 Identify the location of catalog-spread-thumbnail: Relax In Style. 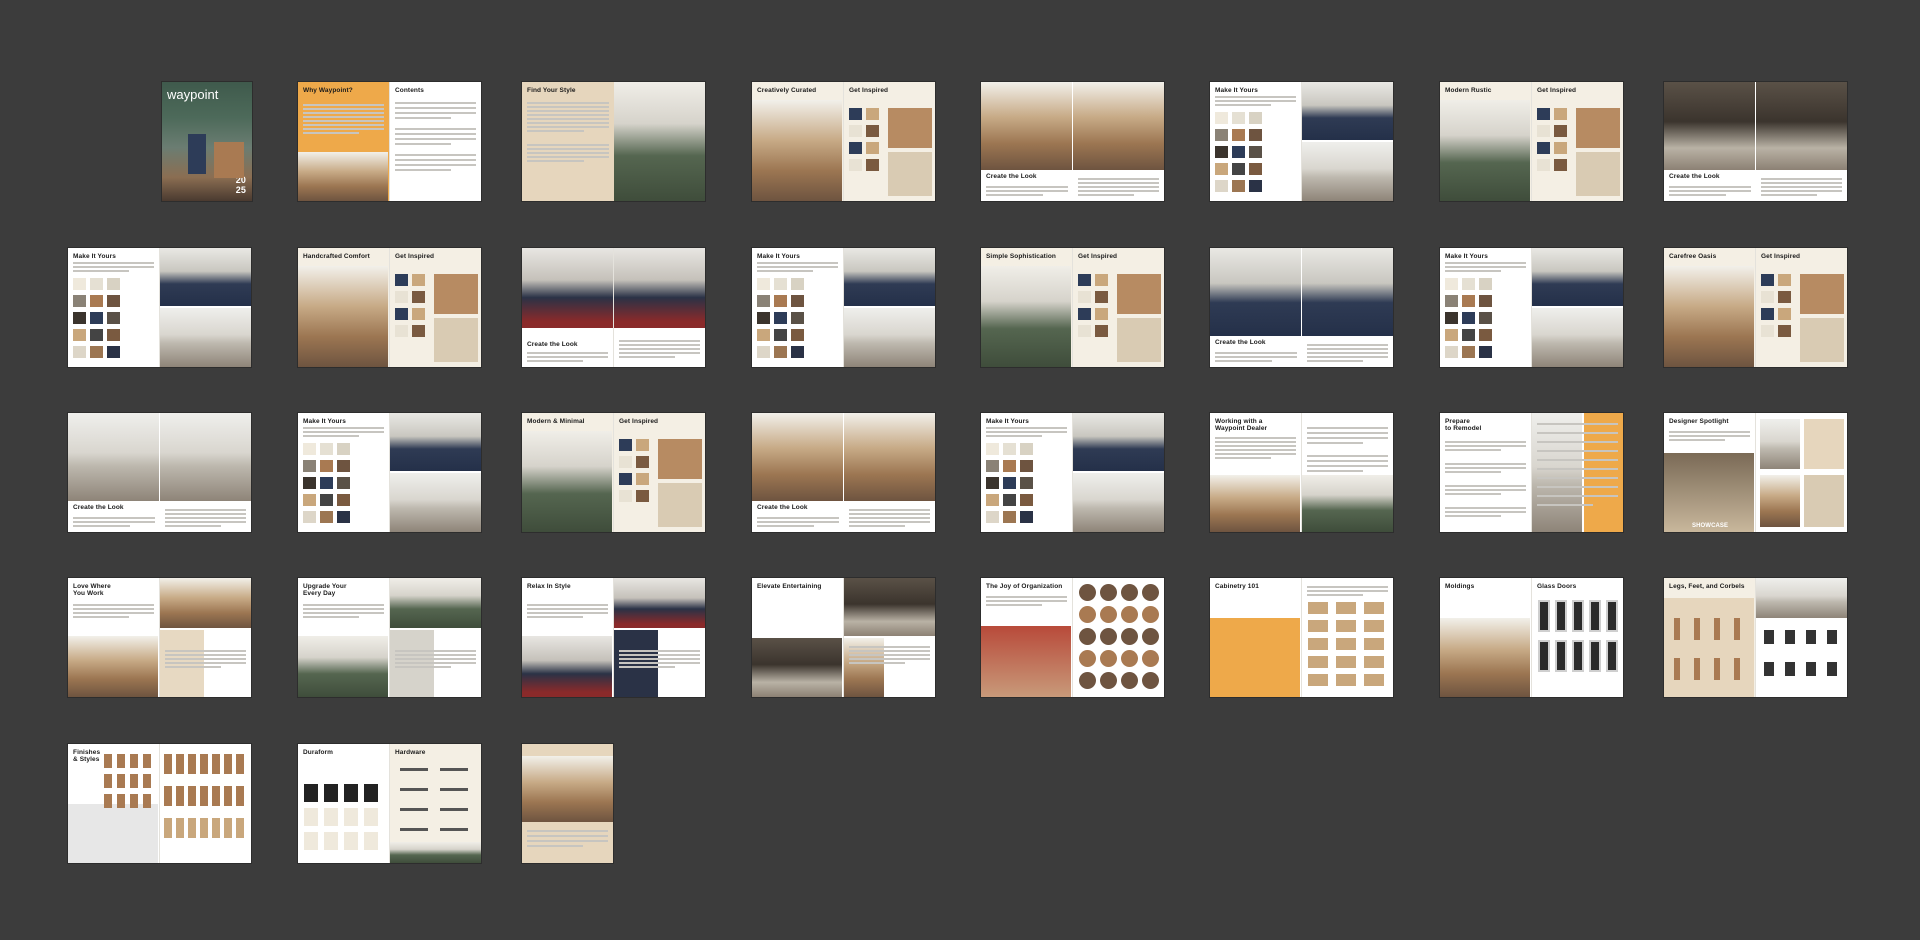
(613, 637).